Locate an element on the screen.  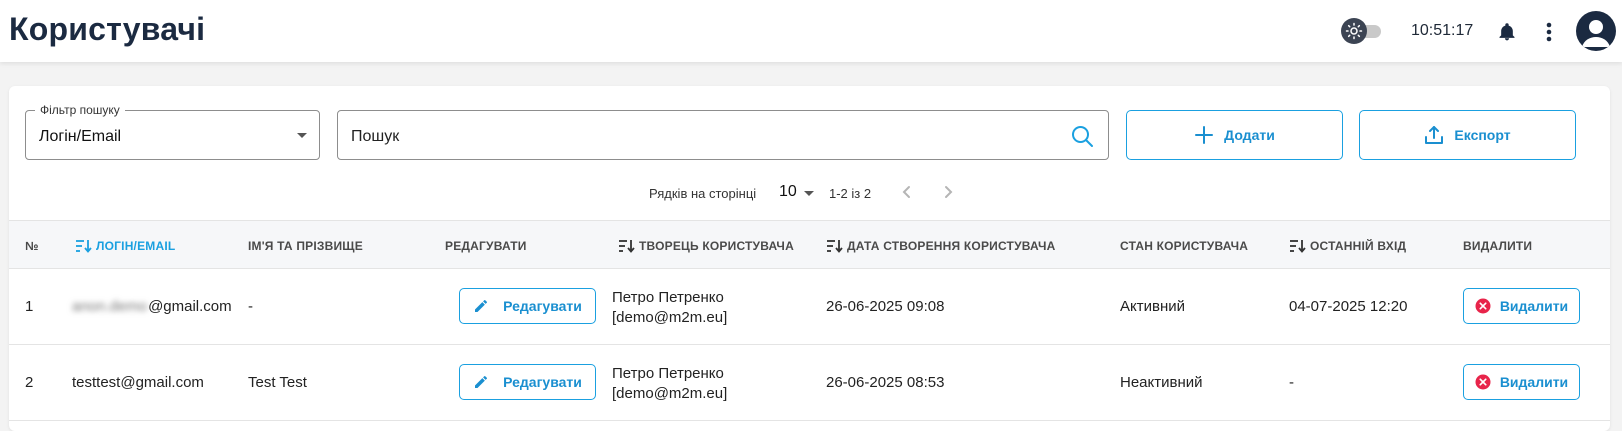
column-created-date: Дата створення користувача is located at coordinates (940, 246).